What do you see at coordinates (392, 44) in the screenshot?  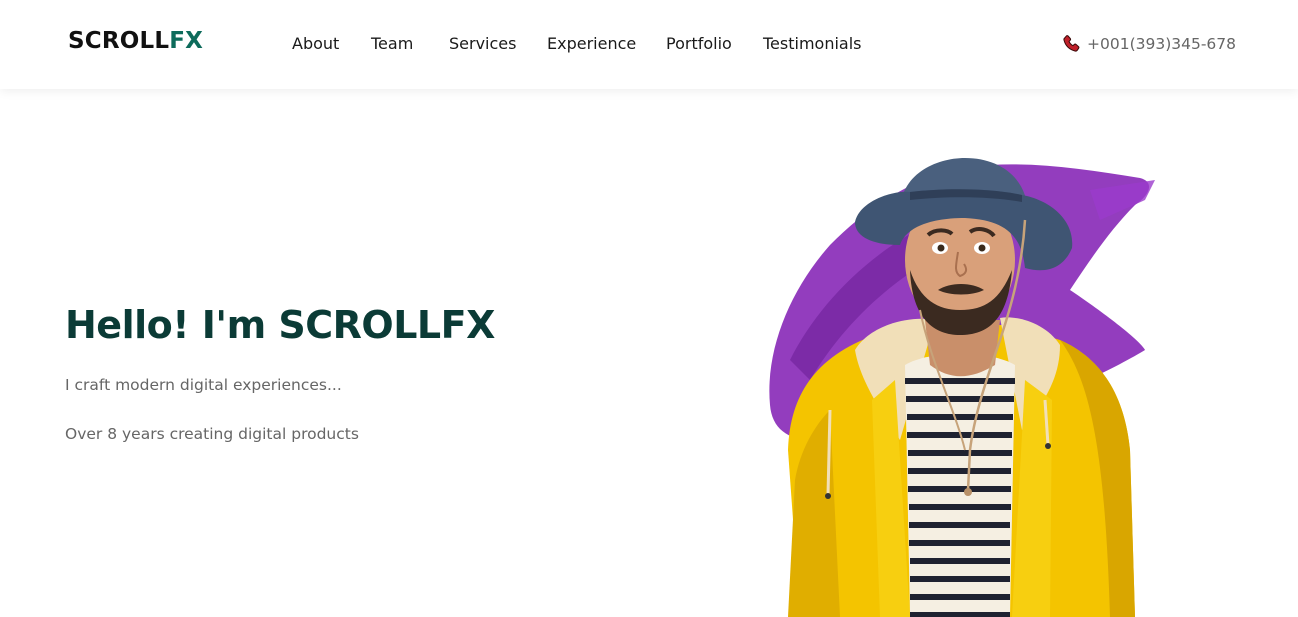 I see `nav-link-team: Team` at bounding box center [392, 44].